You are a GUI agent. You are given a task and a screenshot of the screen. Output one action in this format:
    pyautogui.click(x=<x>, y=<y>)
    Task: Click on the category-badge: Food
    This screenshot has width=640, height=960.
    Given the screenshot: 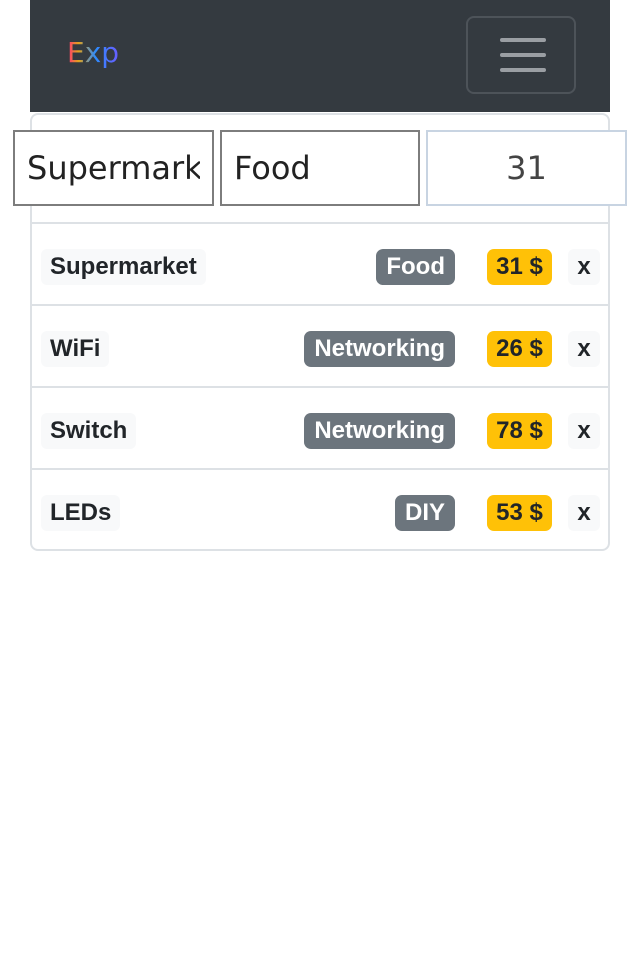 What is the action you would take?
    pyautogui.click(x=415, y=267)
    